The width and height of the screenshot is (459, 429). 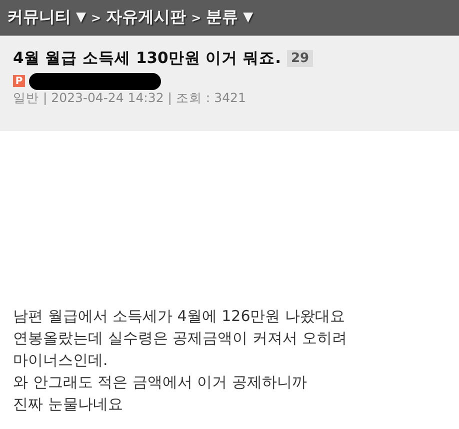 I want to click on comment-count: 29, so click(x=300, y=58).